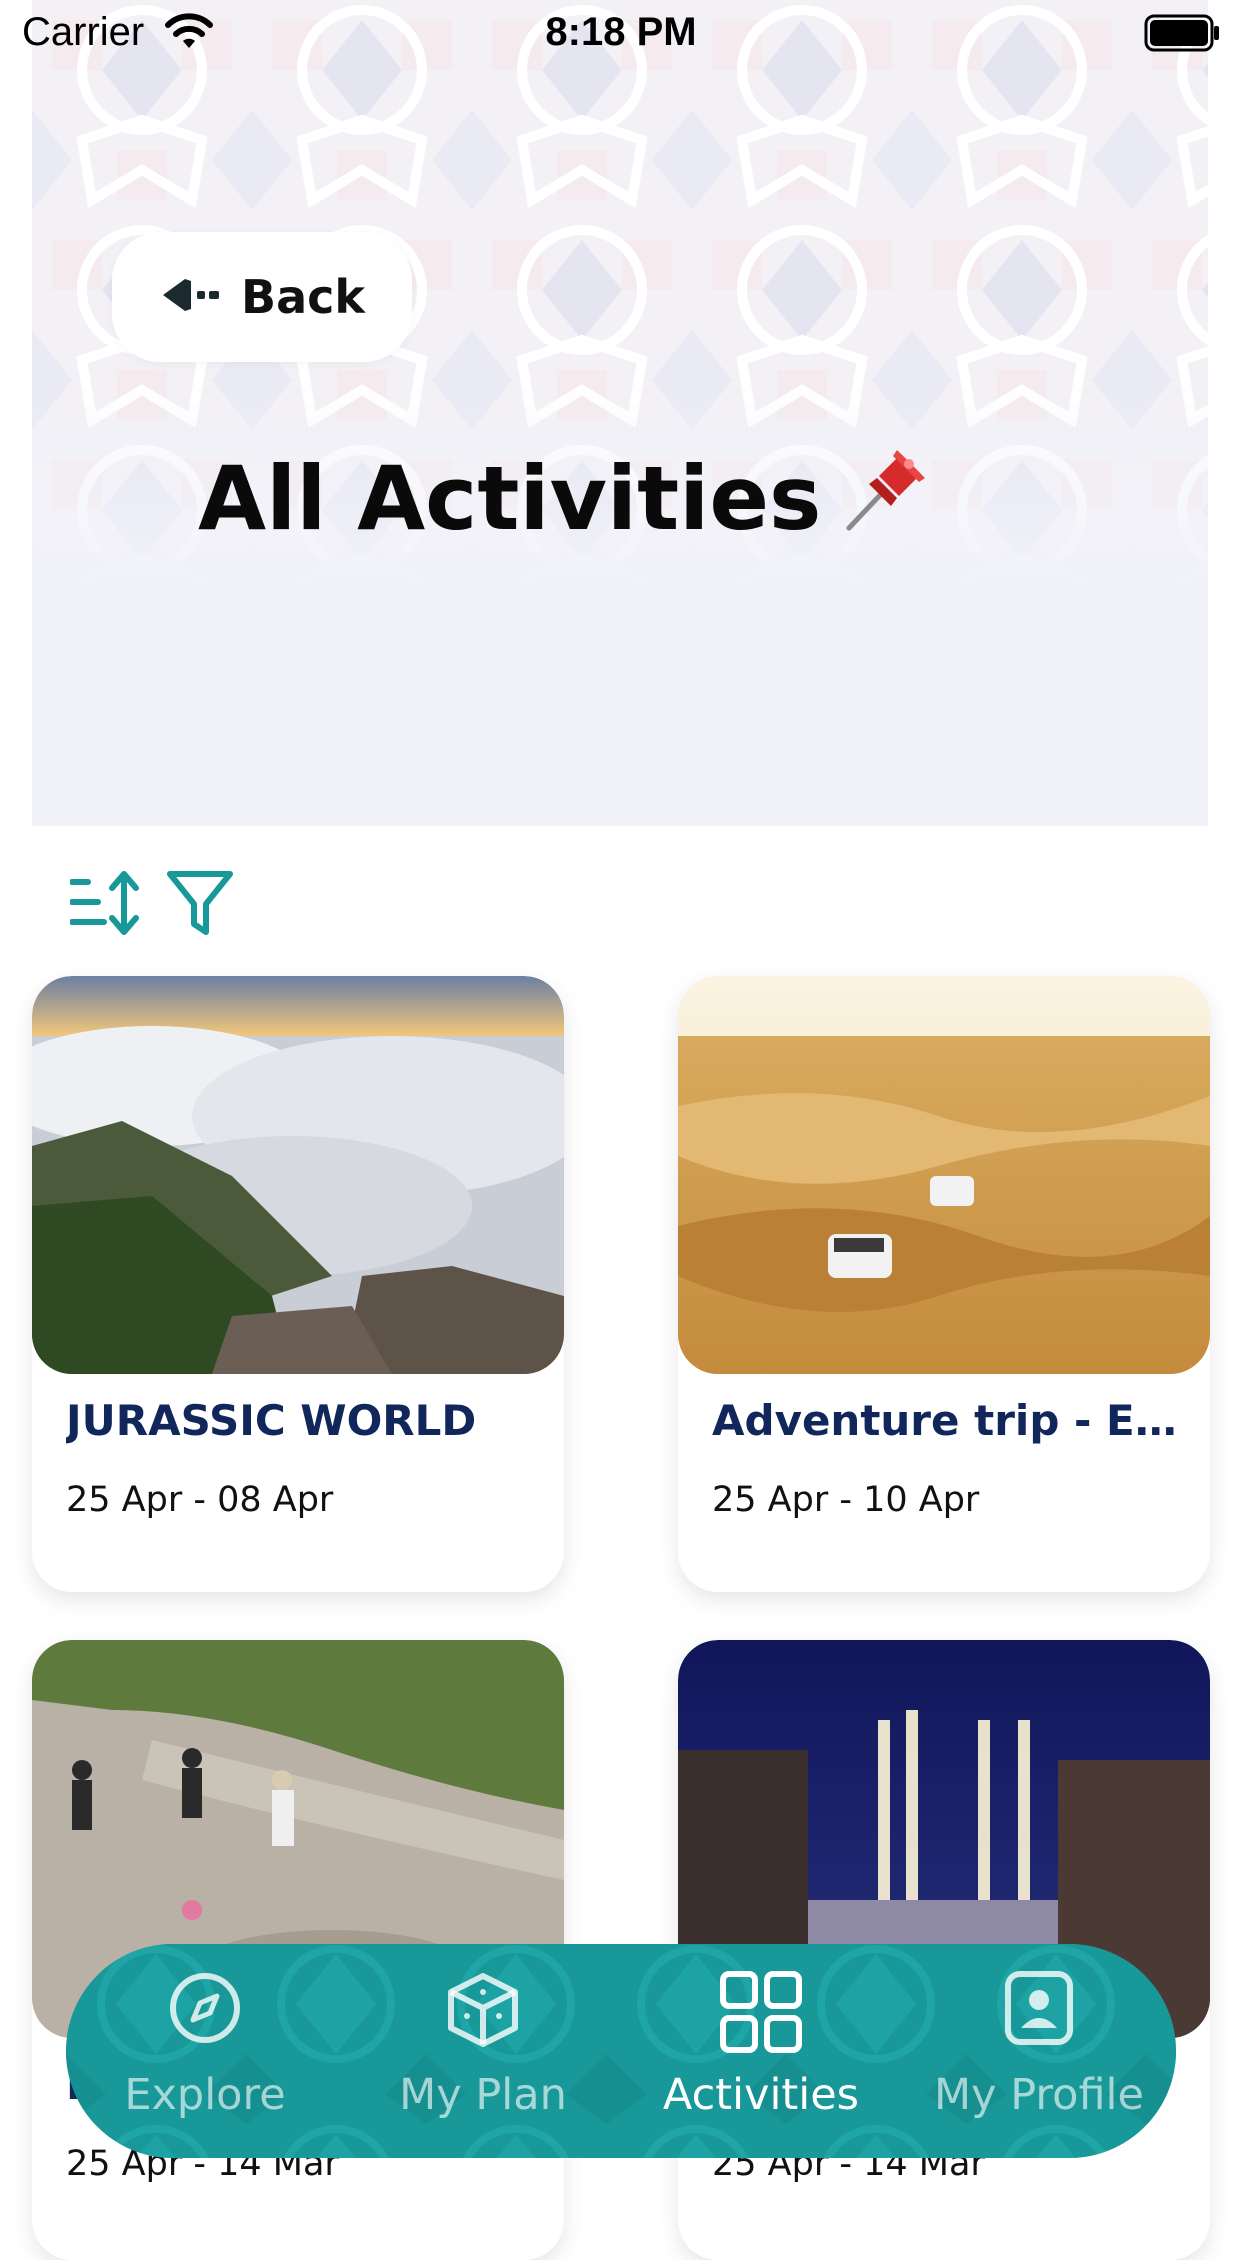 Image resolution: width=1242 pixels, height=2260 pixels. I want to click on nav-label: My Plan, so click(483, 2095).